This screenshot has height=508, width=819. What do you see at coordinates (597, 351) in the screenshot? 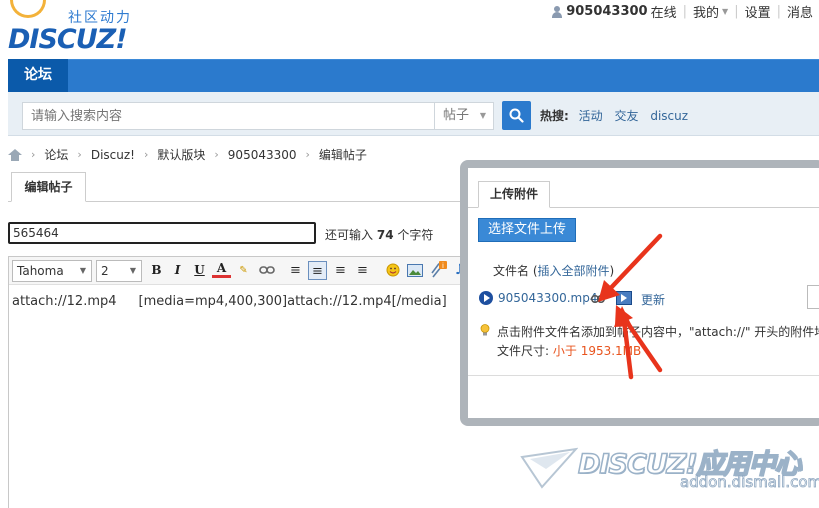
I see `file-size-value: 小于 1953.1MB` at bounding box center [597, 351].